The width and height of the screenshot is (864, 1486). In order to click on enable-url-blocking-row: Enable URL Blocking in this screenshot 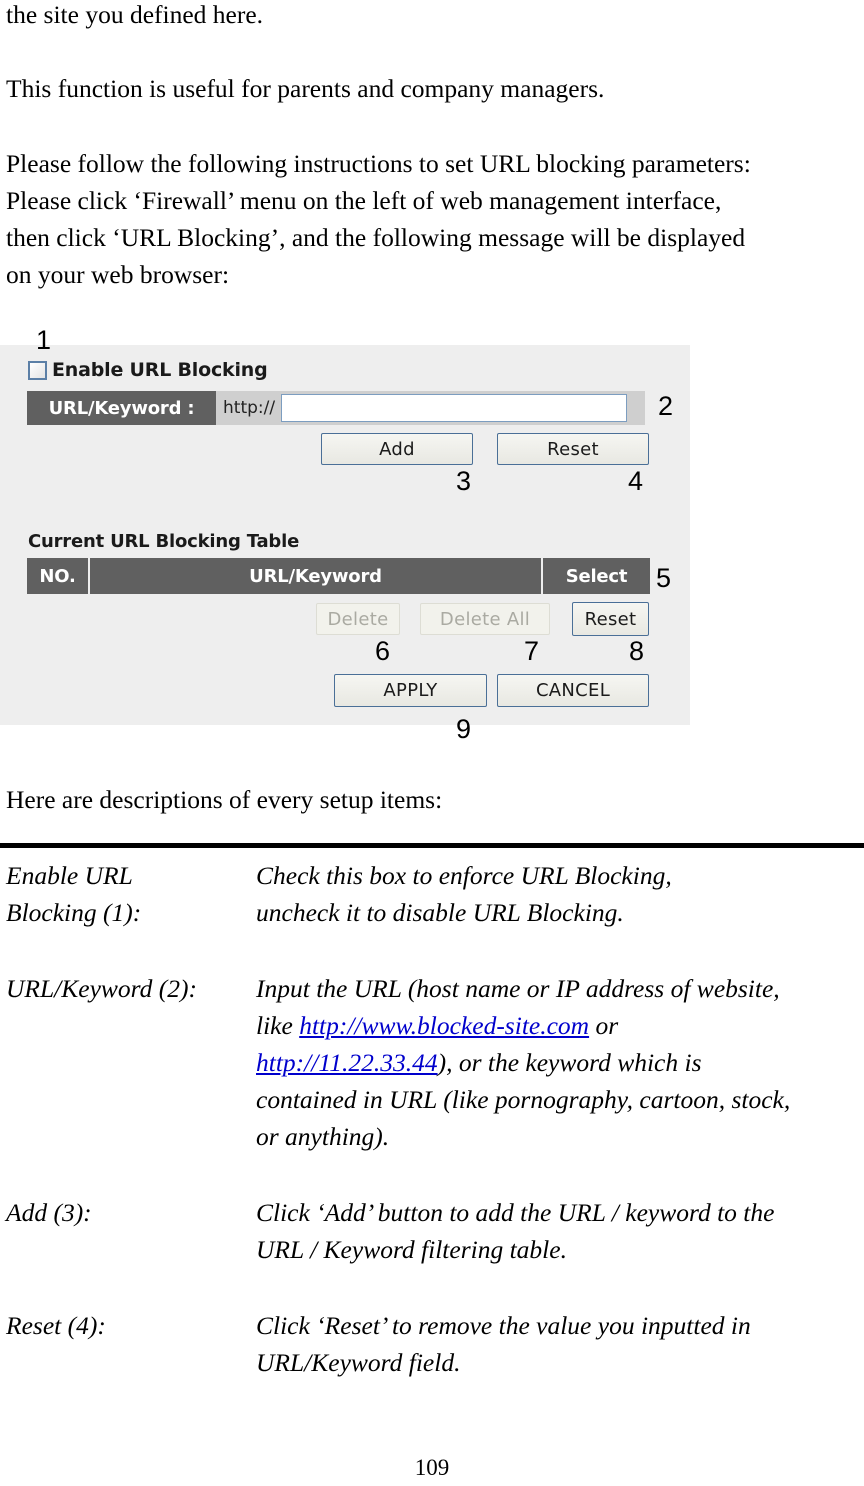, I will do `click(148, 370)`.